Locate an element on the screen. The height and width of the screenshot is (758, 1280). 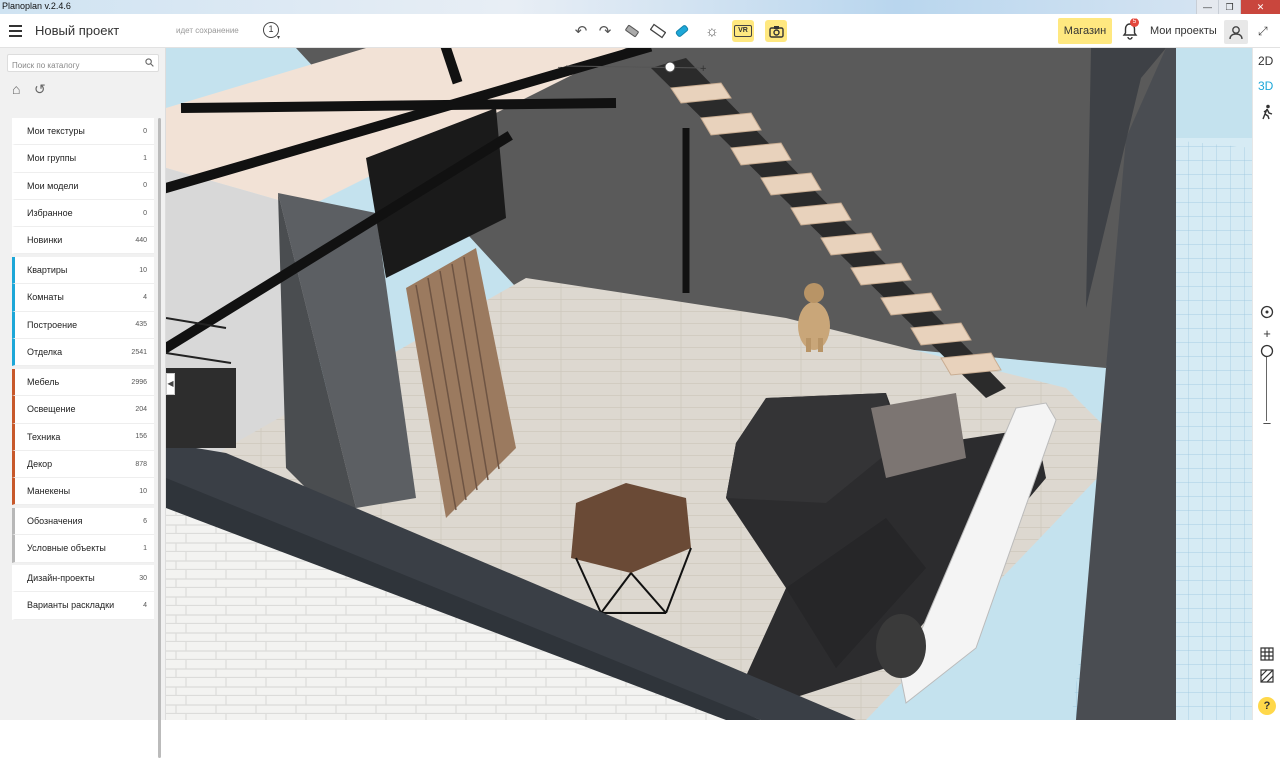
catalog-item-count: 30 is located at coordinates (143, 578).